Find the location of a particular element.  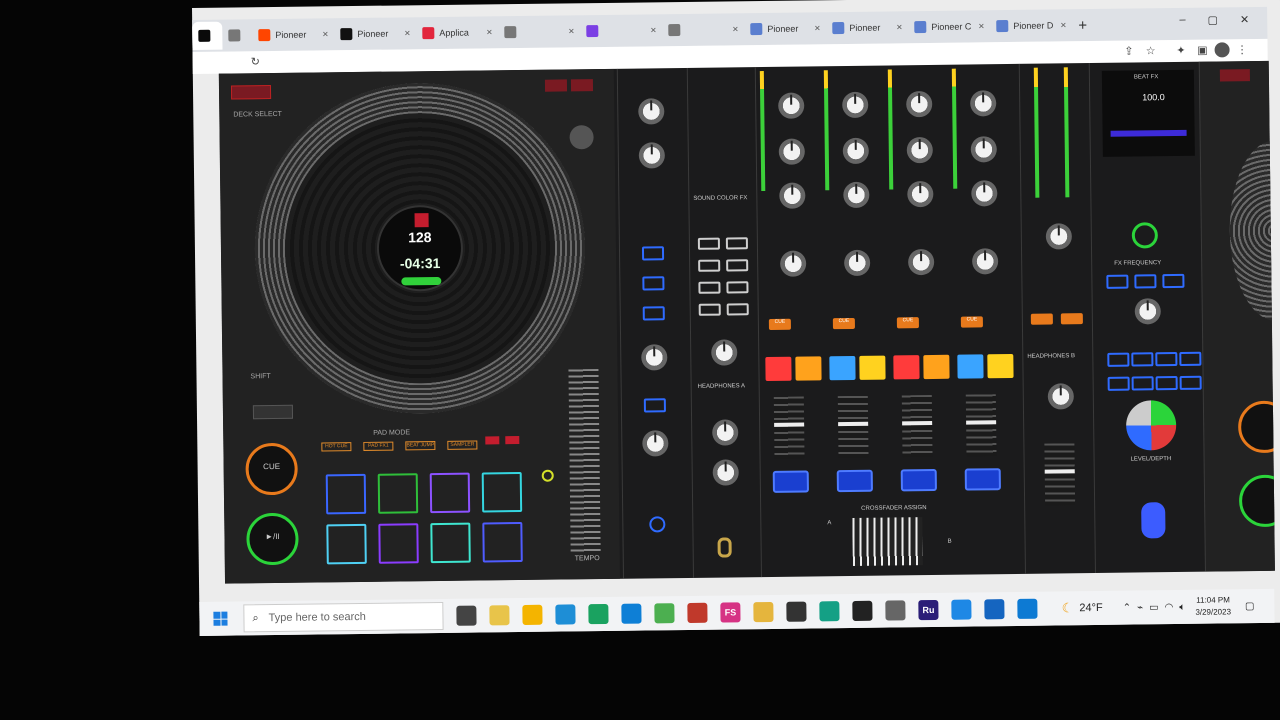

browser-tab: Pioneer C × is located at coordinates (949, 26).